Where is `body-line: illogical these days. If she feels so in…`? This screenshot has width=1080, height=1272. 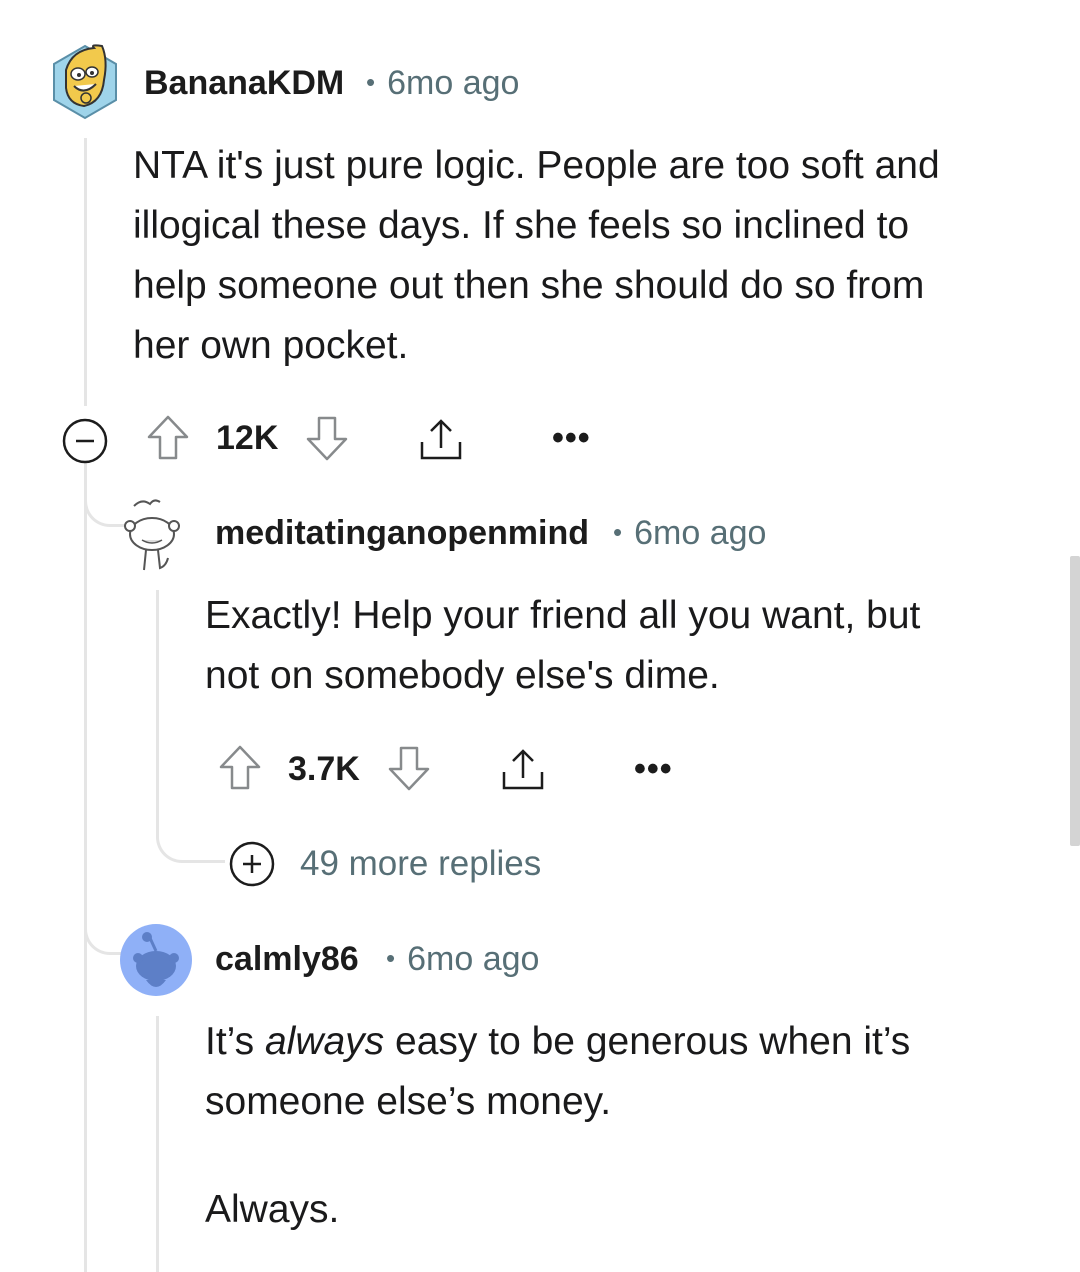 body-line: illogical these days. If she feels so in… is located at coordinates (521, 225).